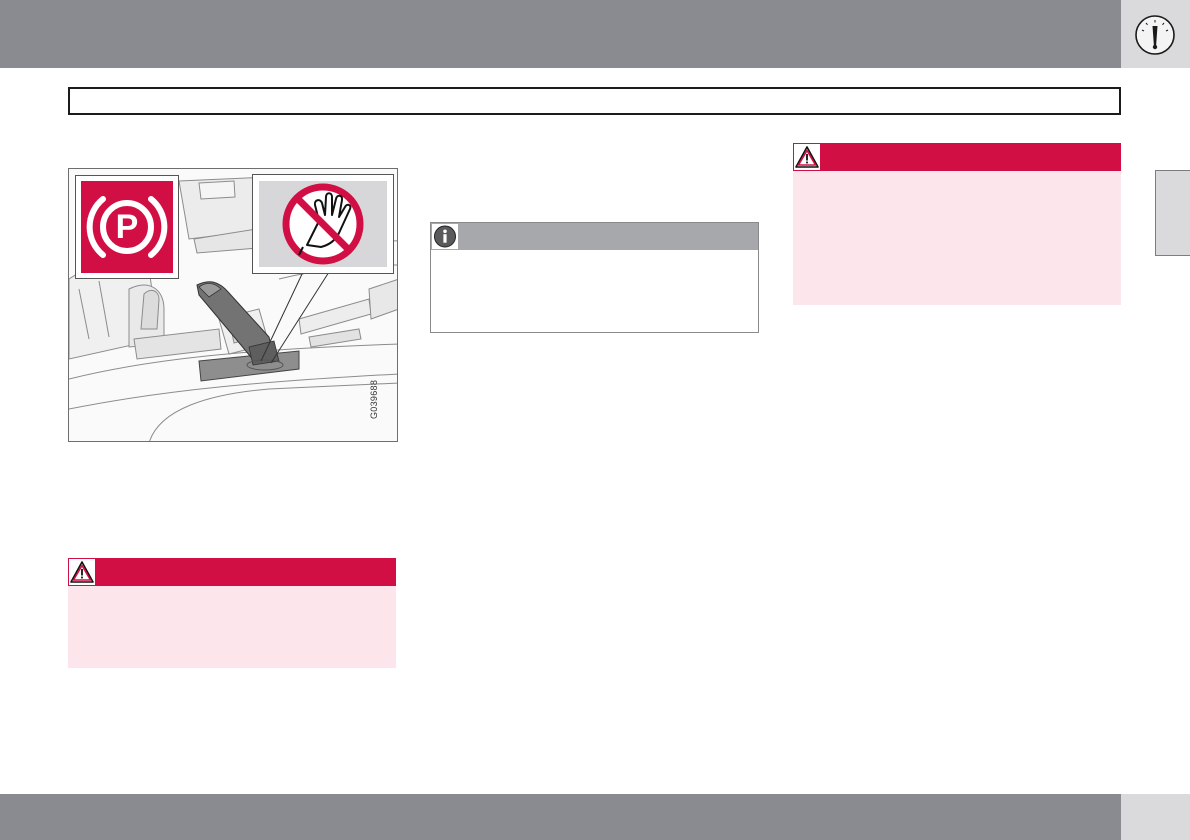 This screenshot has width=1190, height=840. I want to click on speedometer-gauge-icon, so click(1155, 35).